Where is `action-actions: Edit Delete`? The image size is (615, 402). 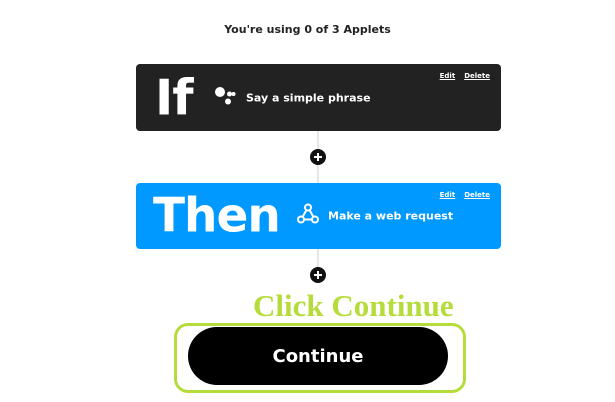
action-actions: Edit Delete is located at coordinates (460, 195).